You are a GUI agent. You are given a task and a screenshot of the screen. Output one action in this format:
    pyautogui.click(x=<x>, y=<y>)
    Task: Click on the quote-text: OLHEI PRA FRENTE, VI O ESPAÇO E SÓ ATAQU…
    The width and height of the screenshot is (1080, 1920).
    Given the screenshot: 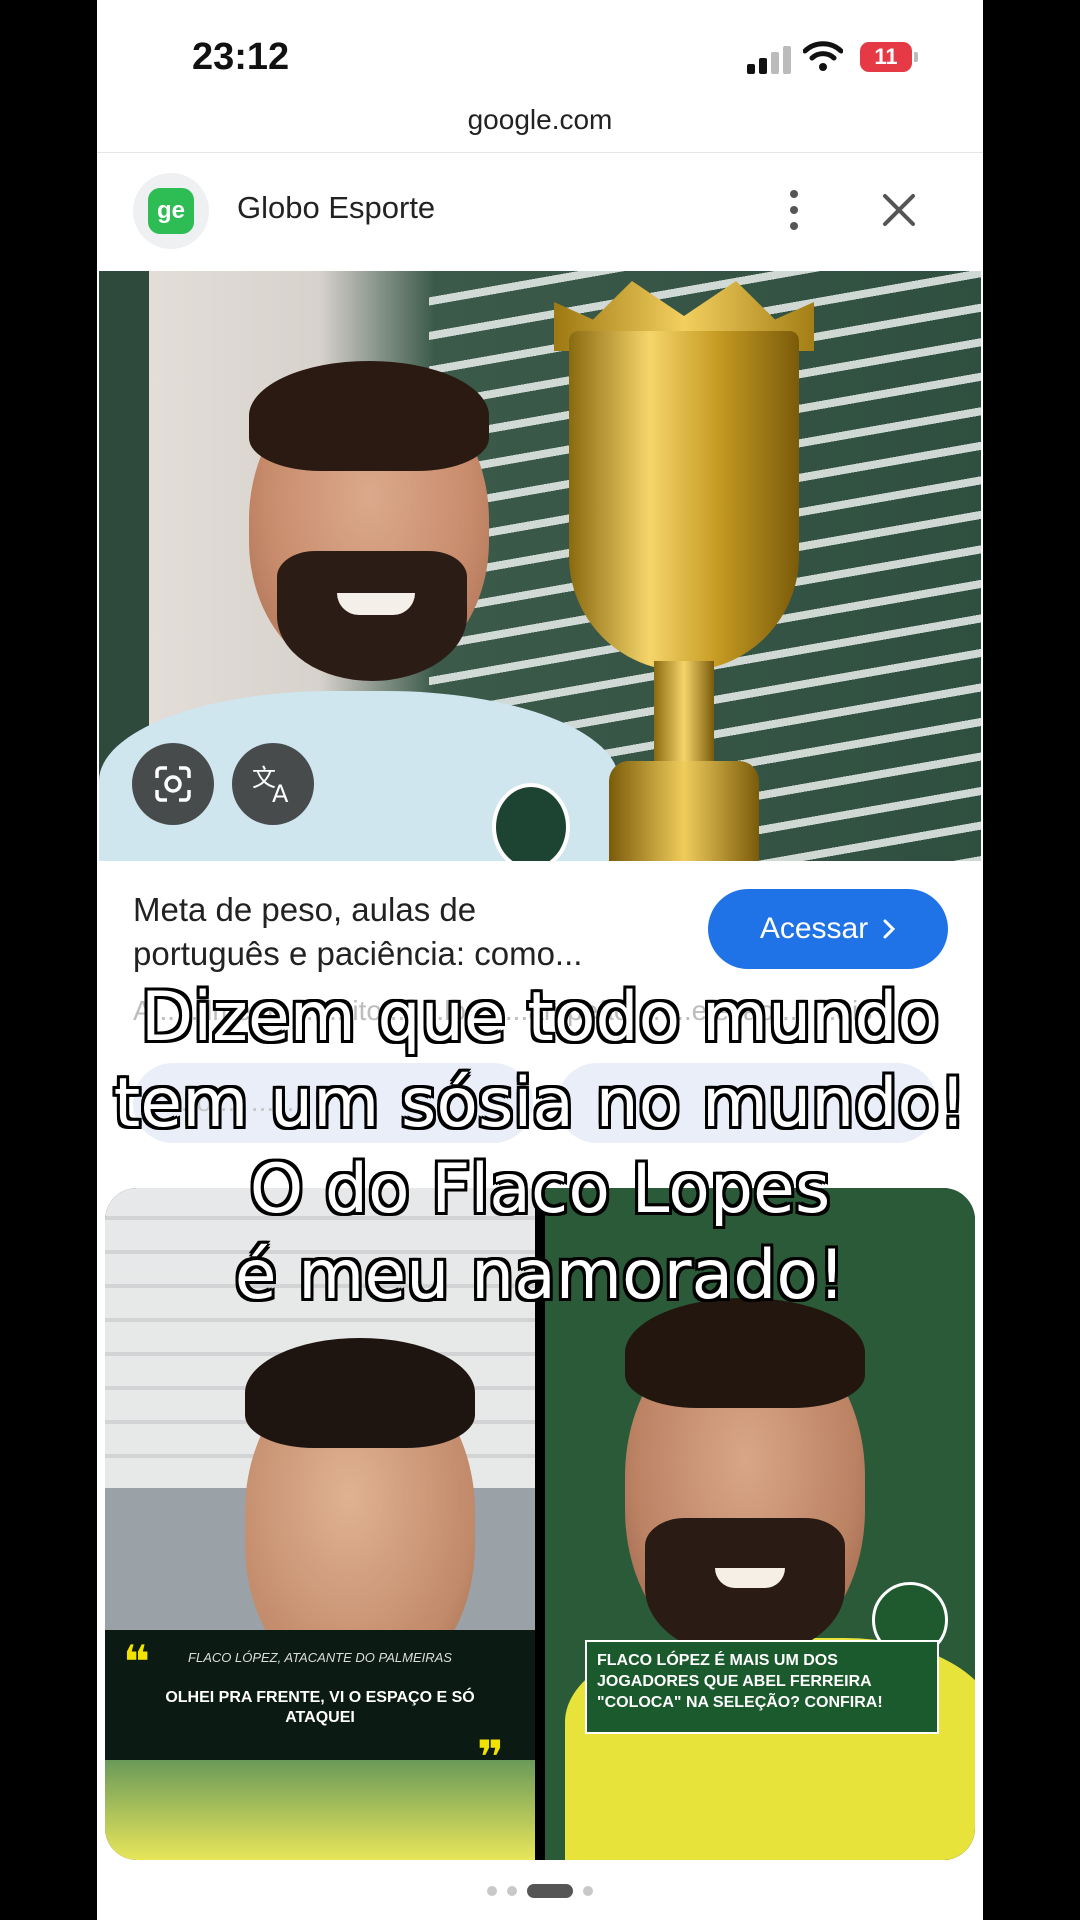 What is the action you would take?
    pyautogui.click(x=320, y=1707)
    